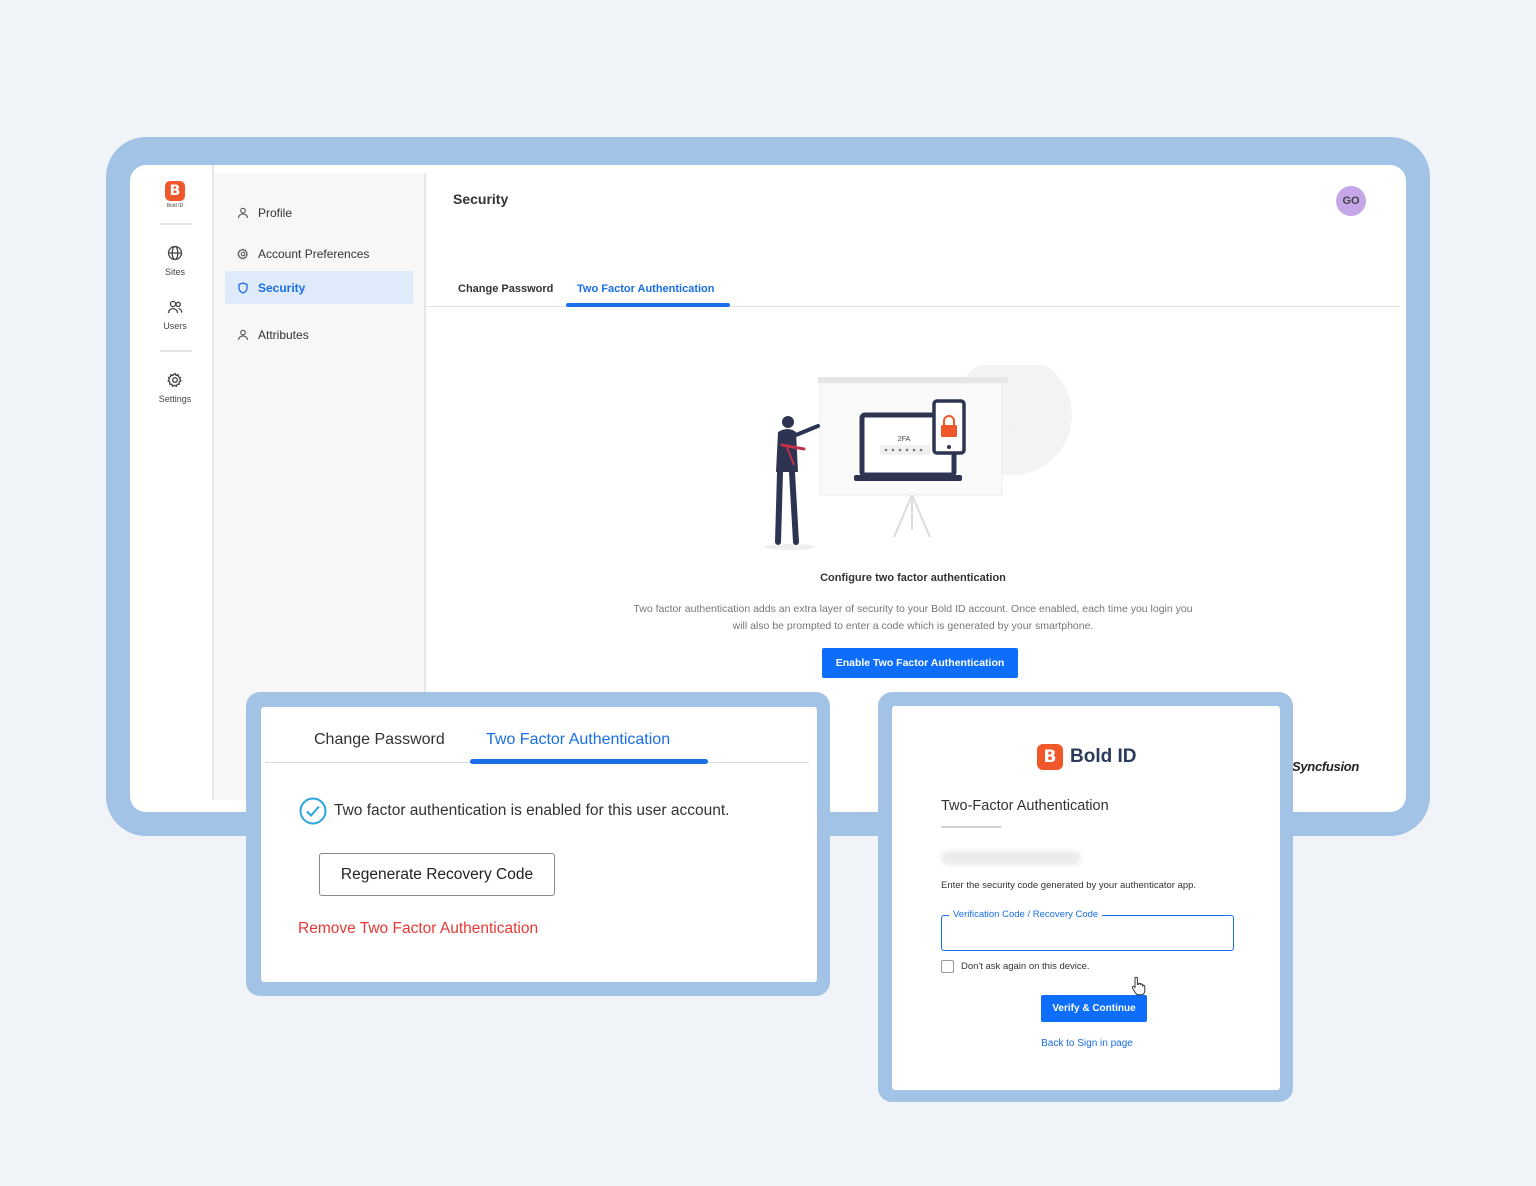 The width and height of the screenshot is (1536, 1186). I want to click on subnav-label: Profile, so click(275, 212).